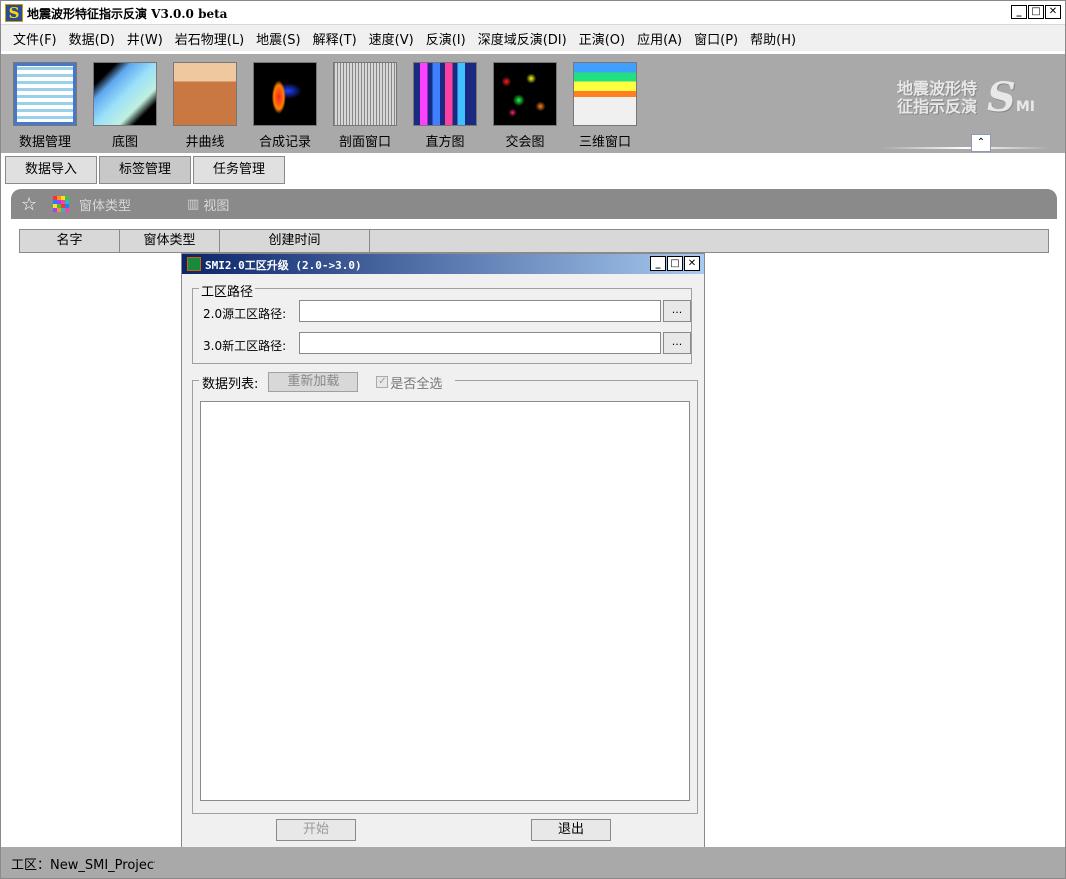 The image size is (1066, 879). What do you see at coordinates (716, 38) in the screenshot?
I see `menu-window: 窗口(P)` at bounding box center [716, 38].